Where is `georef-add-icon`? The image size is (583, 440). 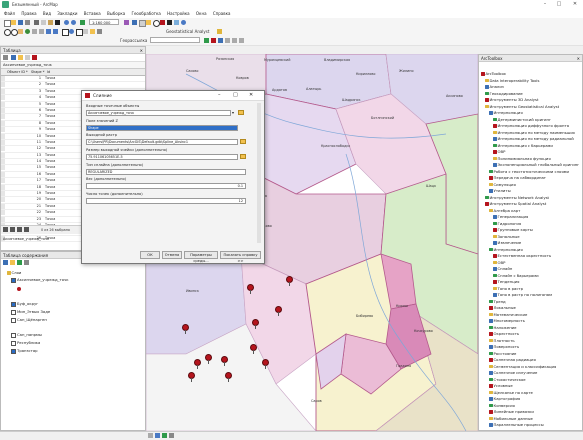
georef-add-icon is located at coordinates (206, 40).